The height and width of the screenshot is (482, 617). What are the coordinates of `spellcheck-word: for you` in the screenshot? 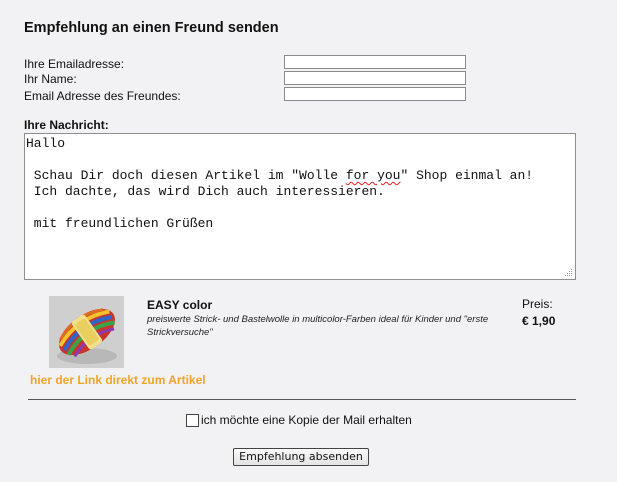 It's located at (373, 175).